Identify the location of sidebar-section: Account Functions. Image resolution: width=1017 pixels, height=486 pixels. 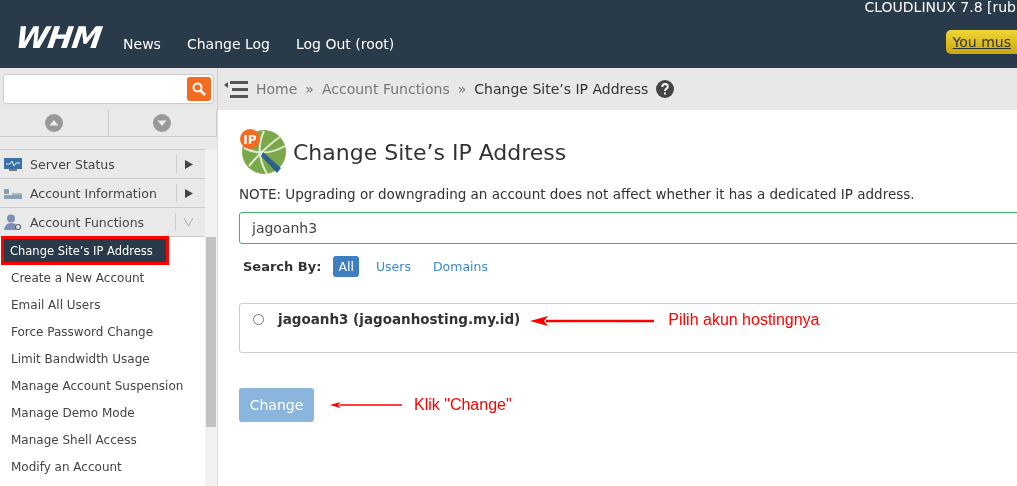
(102, 222).